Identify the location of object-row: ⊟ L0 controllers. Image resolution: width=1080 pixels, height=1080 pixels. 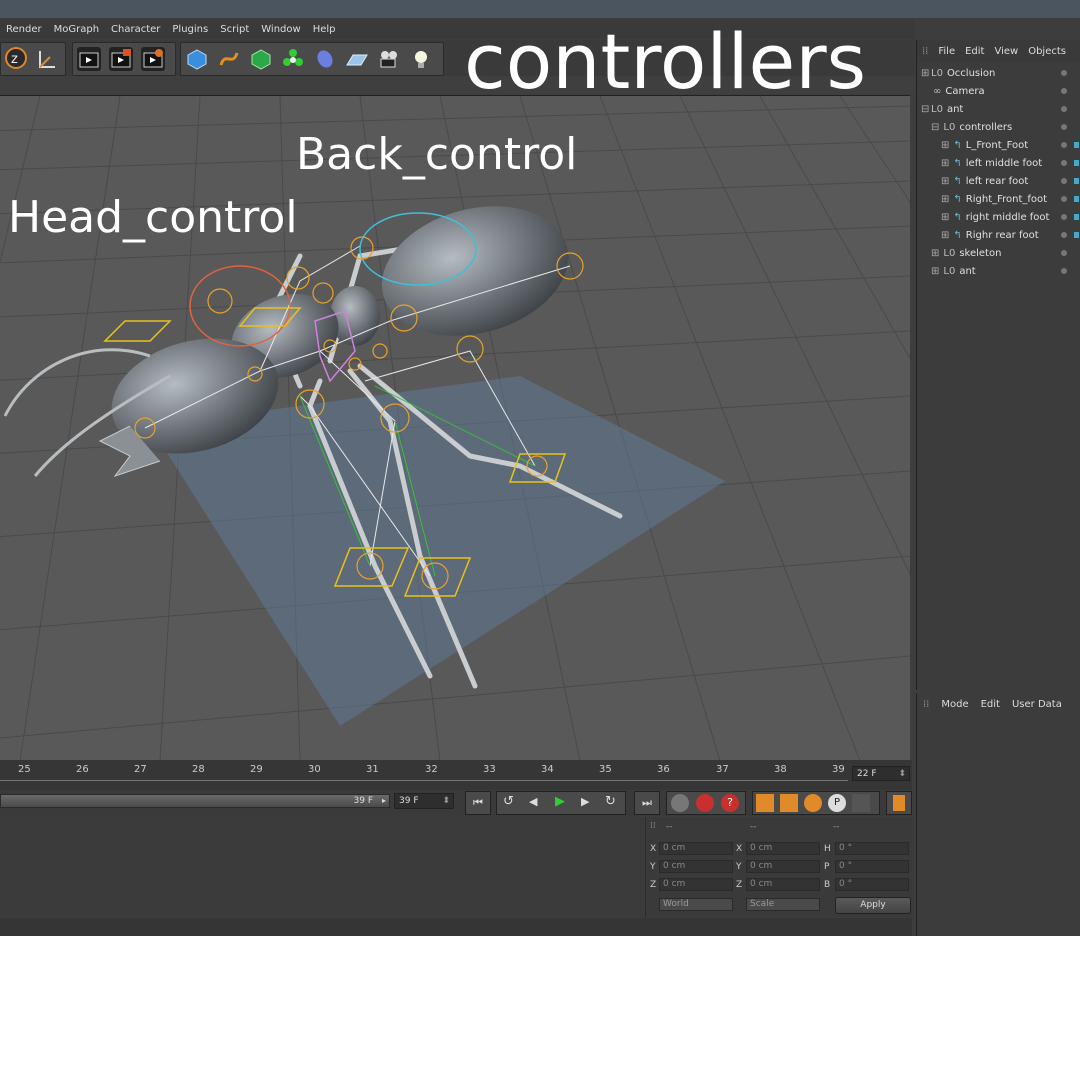
(998, 127).